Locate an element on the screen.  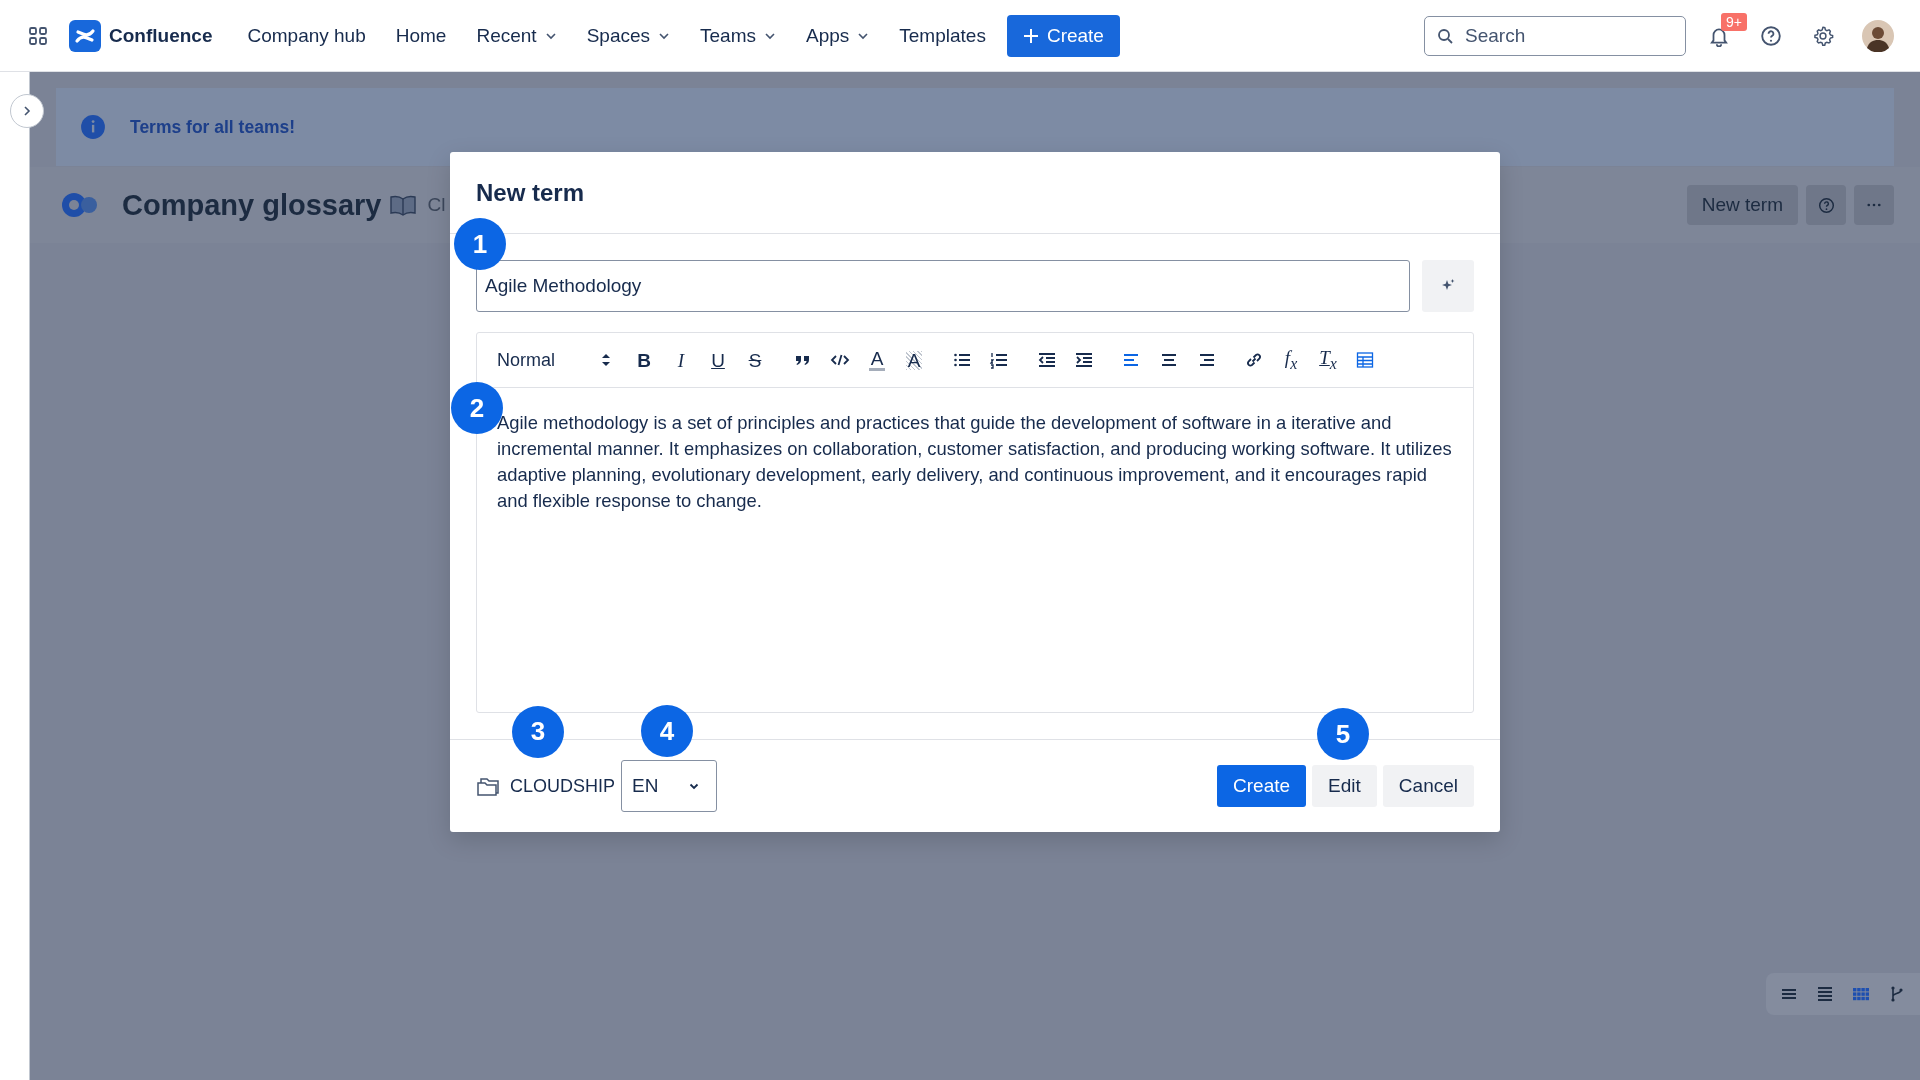
search-icon is located at coordinates (1445, 35).